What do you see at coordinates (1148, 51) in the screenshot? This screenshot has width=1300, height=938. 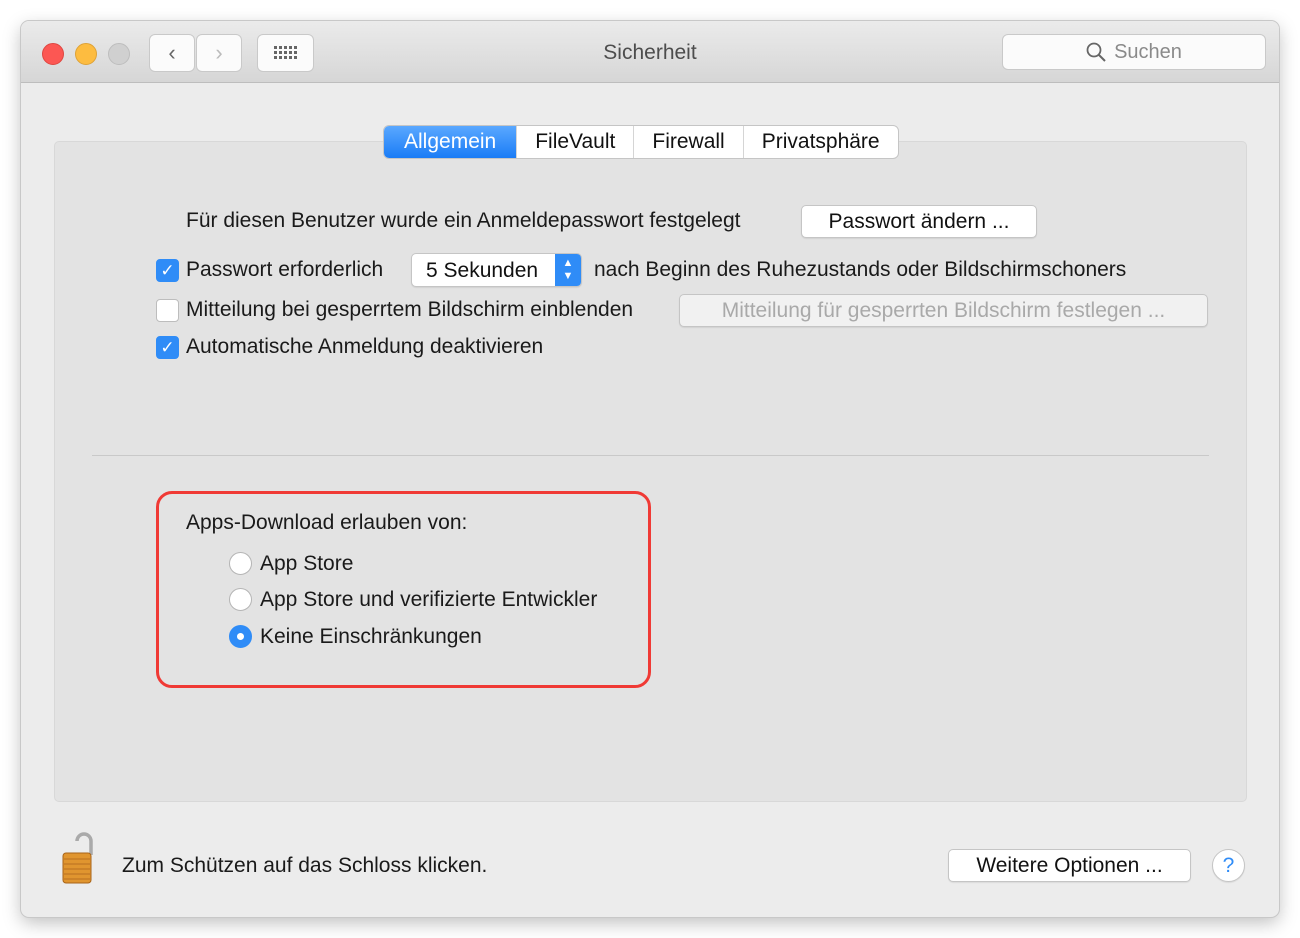 I see `search-placeholder: Suchen` at bounding box center [1148, 51].